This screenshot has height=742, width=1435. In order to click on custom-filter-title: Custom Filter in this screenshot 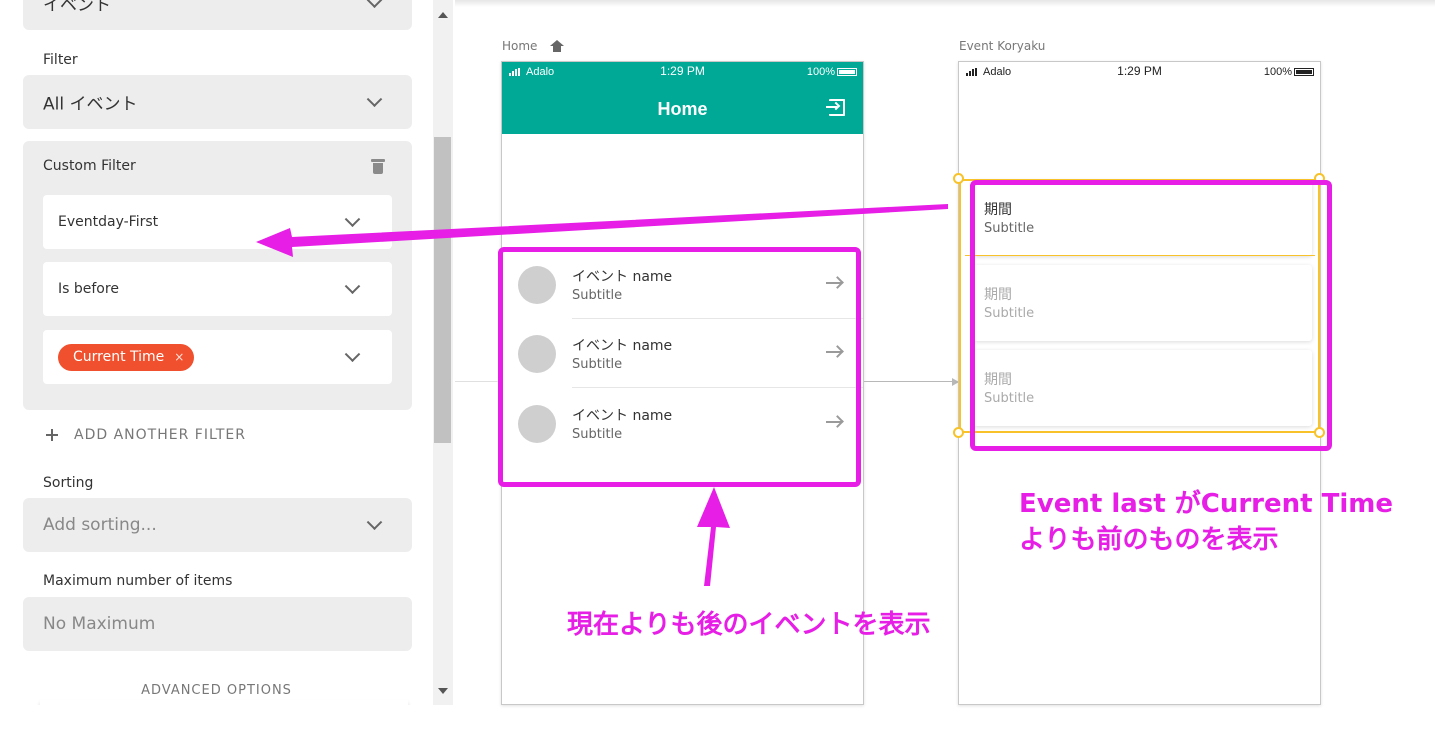, I will do `click(89, 166)`.